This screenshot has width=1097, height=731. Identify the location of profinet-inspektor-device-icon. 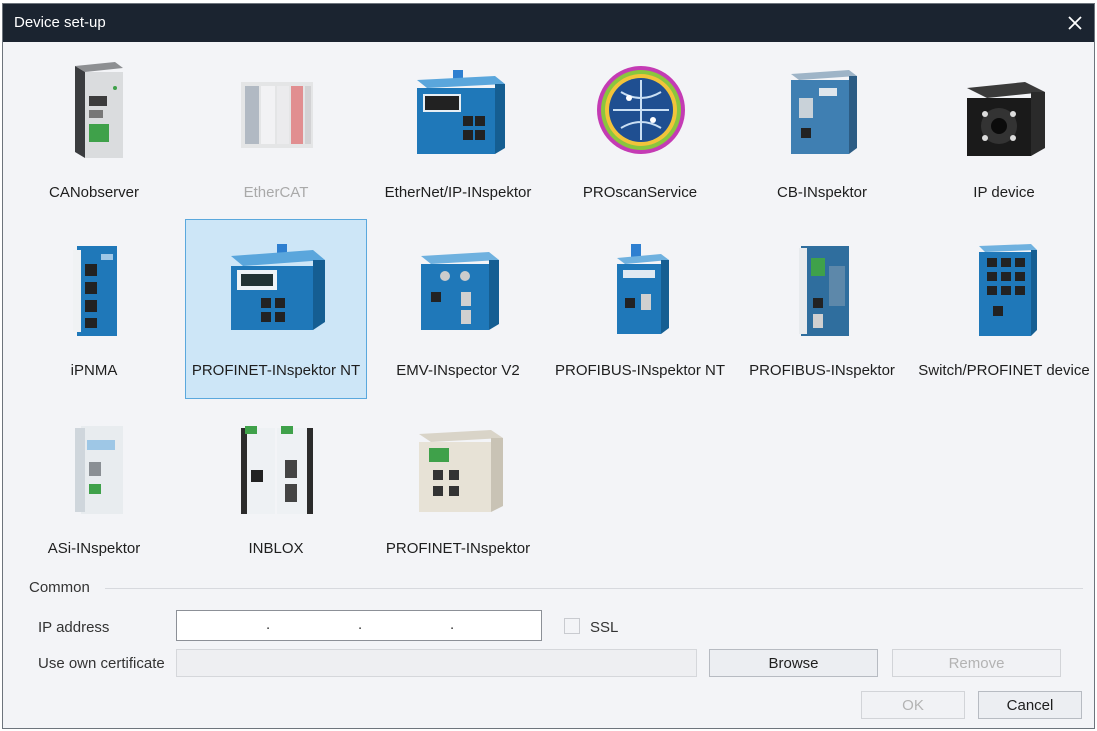
(459, 469).